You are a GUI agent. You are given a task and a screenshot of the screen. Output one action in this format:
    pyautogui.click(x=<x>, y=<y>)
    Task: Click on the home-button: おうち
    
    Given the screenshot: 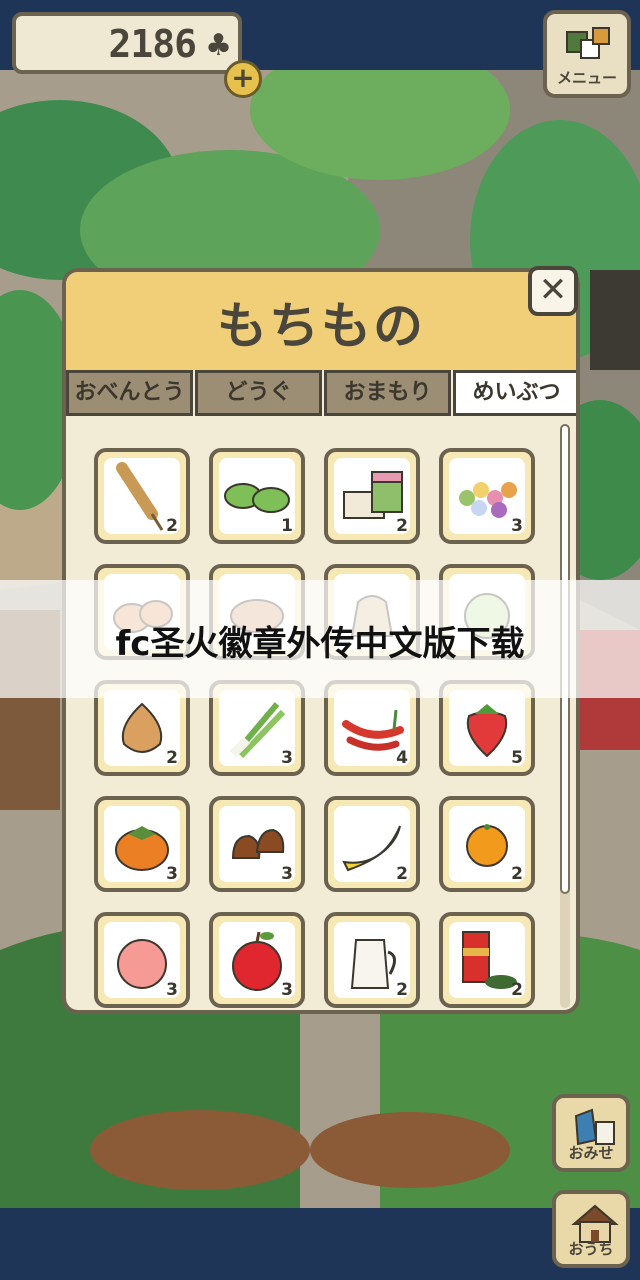 What is the action you would take?
    pyautogui.click(x=591, y=1229)
    